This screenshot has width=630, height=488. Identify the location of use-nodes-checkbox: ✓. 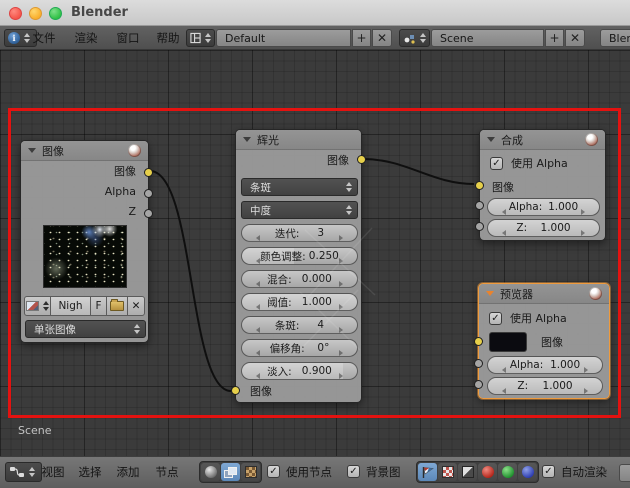
(273, 471).